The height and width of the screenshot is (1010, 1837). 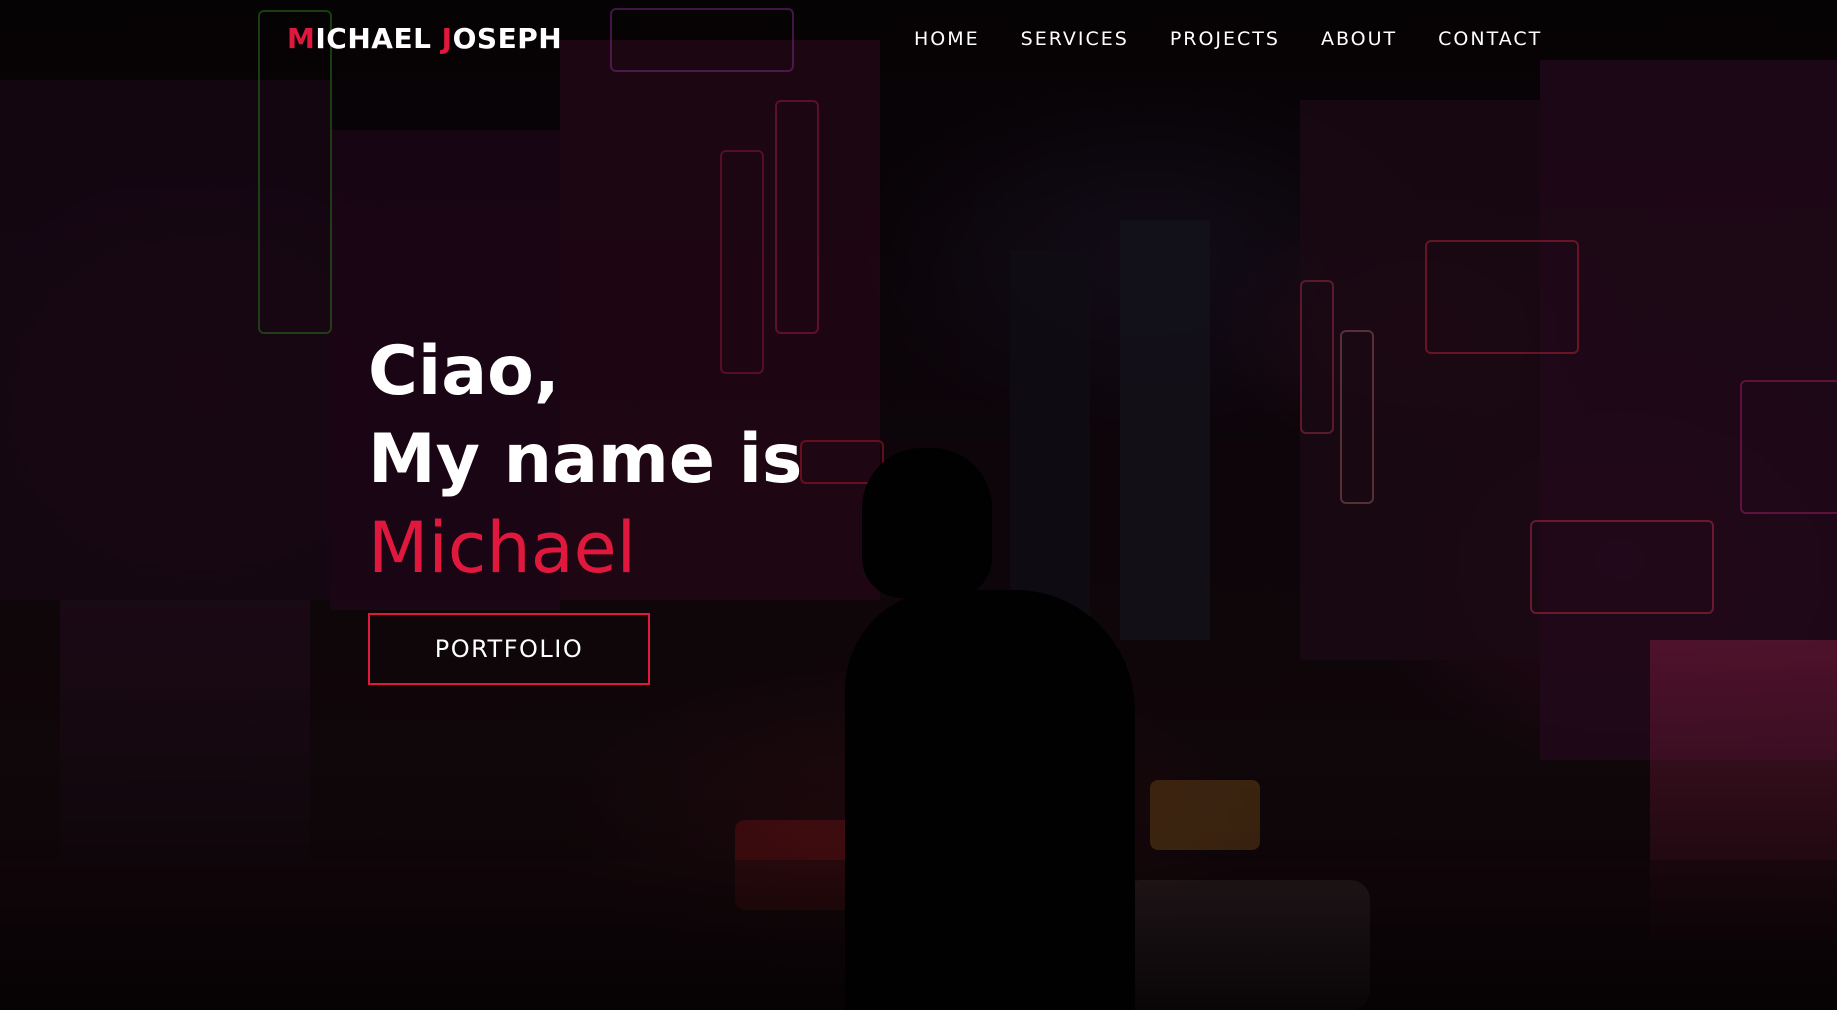 What do you see at coordinates (502, 548) in the screenshot?
I see `hero-name: Michael` at bounding box center [502, 548].